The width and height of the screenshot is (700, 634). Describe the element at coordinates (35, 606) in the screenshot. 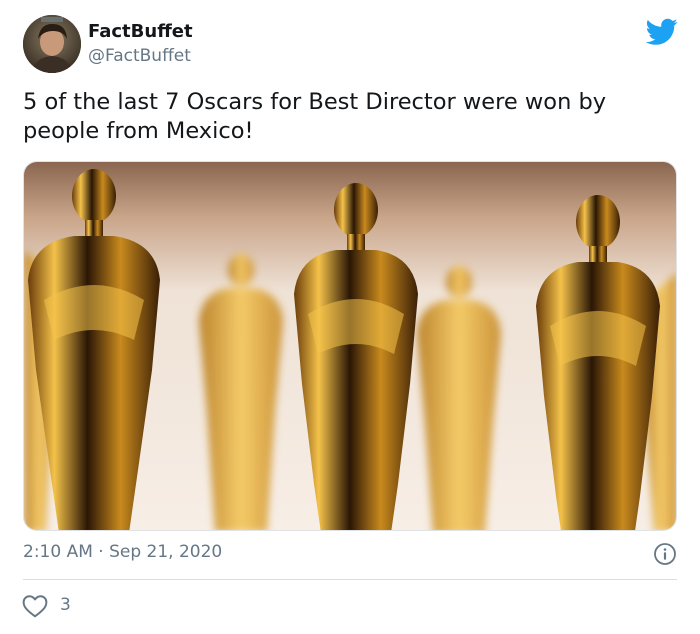

I see `heart-icon` at that location.